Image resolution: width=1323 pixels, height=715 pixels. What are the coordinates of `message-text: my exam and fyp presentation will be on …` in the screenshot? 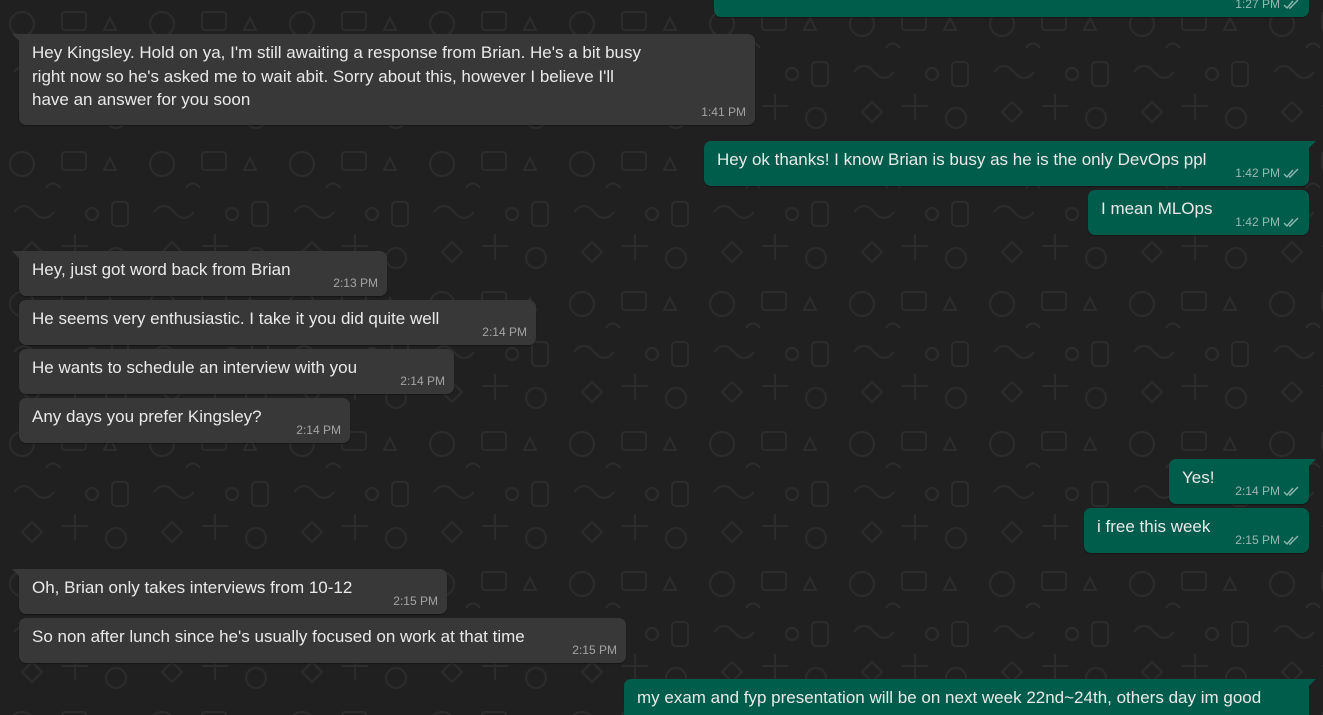 It's located at (949, 697).